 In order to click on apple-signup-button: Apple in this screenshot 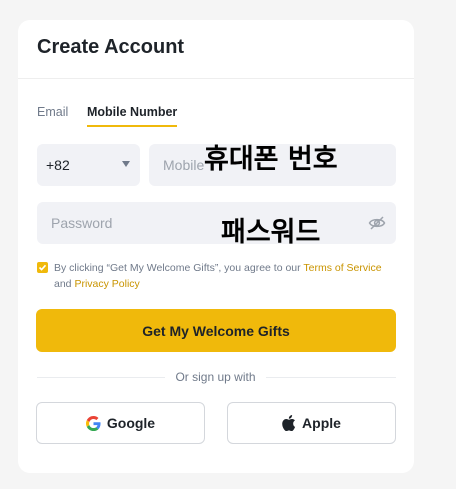, I will do `click(311, 423)`.